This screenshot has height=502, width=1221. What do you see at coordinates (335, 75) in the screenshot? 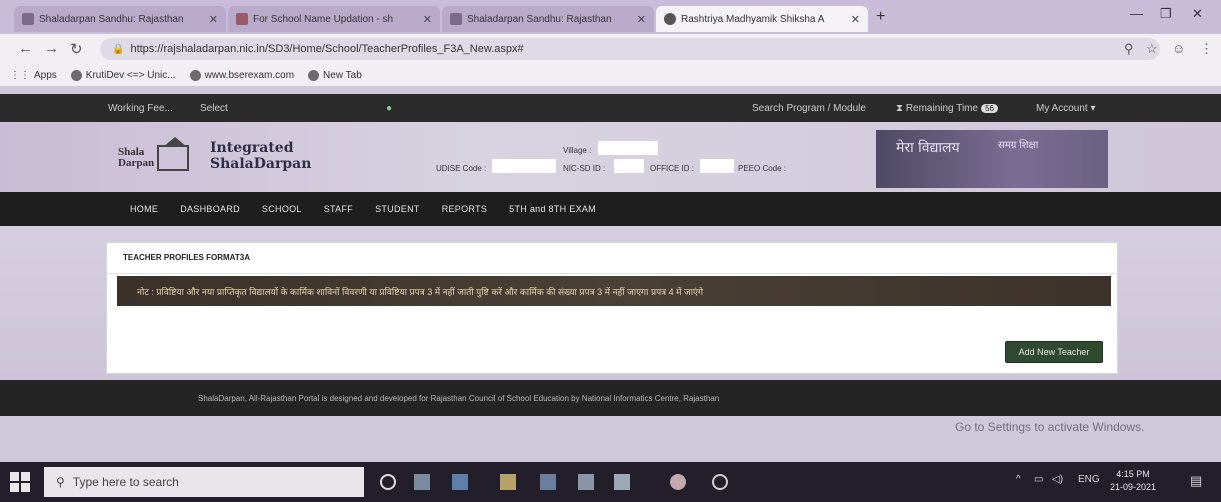
I see `bookmark-newtab: New Tab` at bounding box center [335, 75].